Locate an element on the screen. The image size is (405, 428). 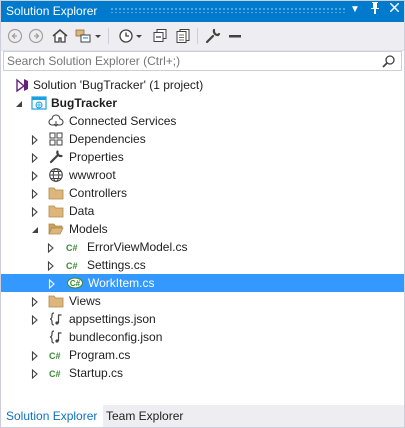
tree-item-label: ErrorViewModel.cs is located at coordinates (137, 247).